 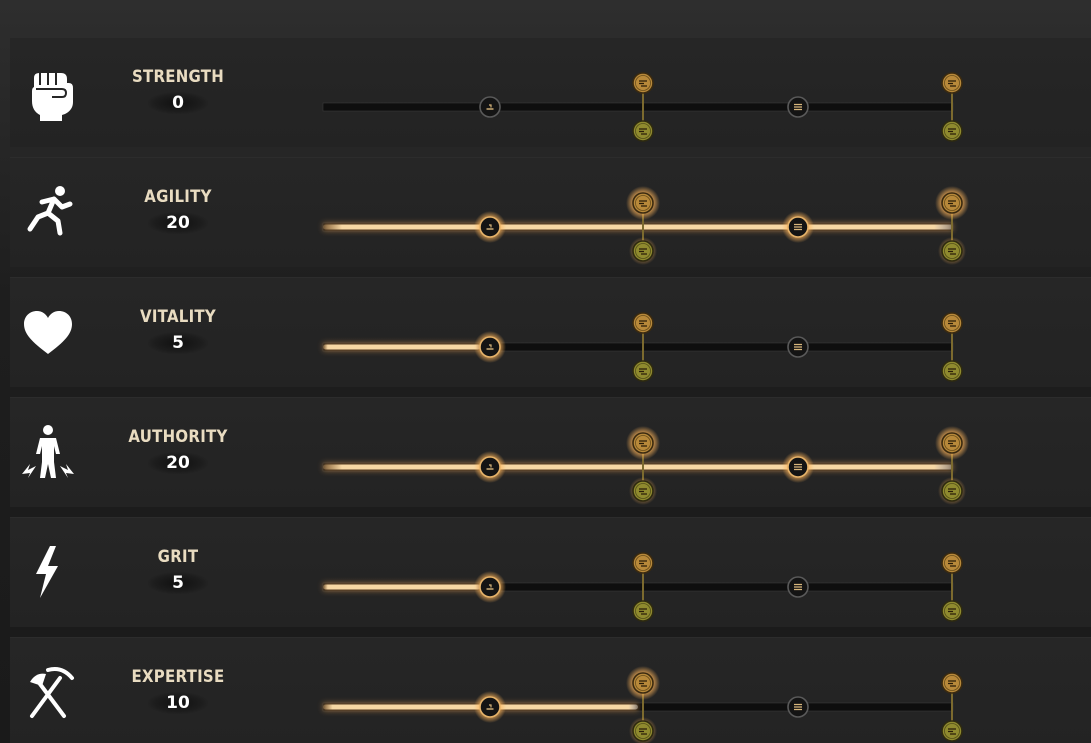 What do you see at coordinates (48, 212) in the screenshot?
I see `runner-icon` at bounding box center [48, 212].